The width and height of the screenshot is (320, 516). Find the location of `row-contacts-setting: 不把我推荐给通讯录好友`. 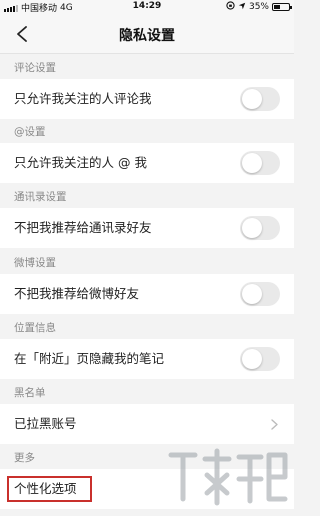

row-contacts-setting: 不把我推荐给通讯录好友 is located at coordinates (147, 228).